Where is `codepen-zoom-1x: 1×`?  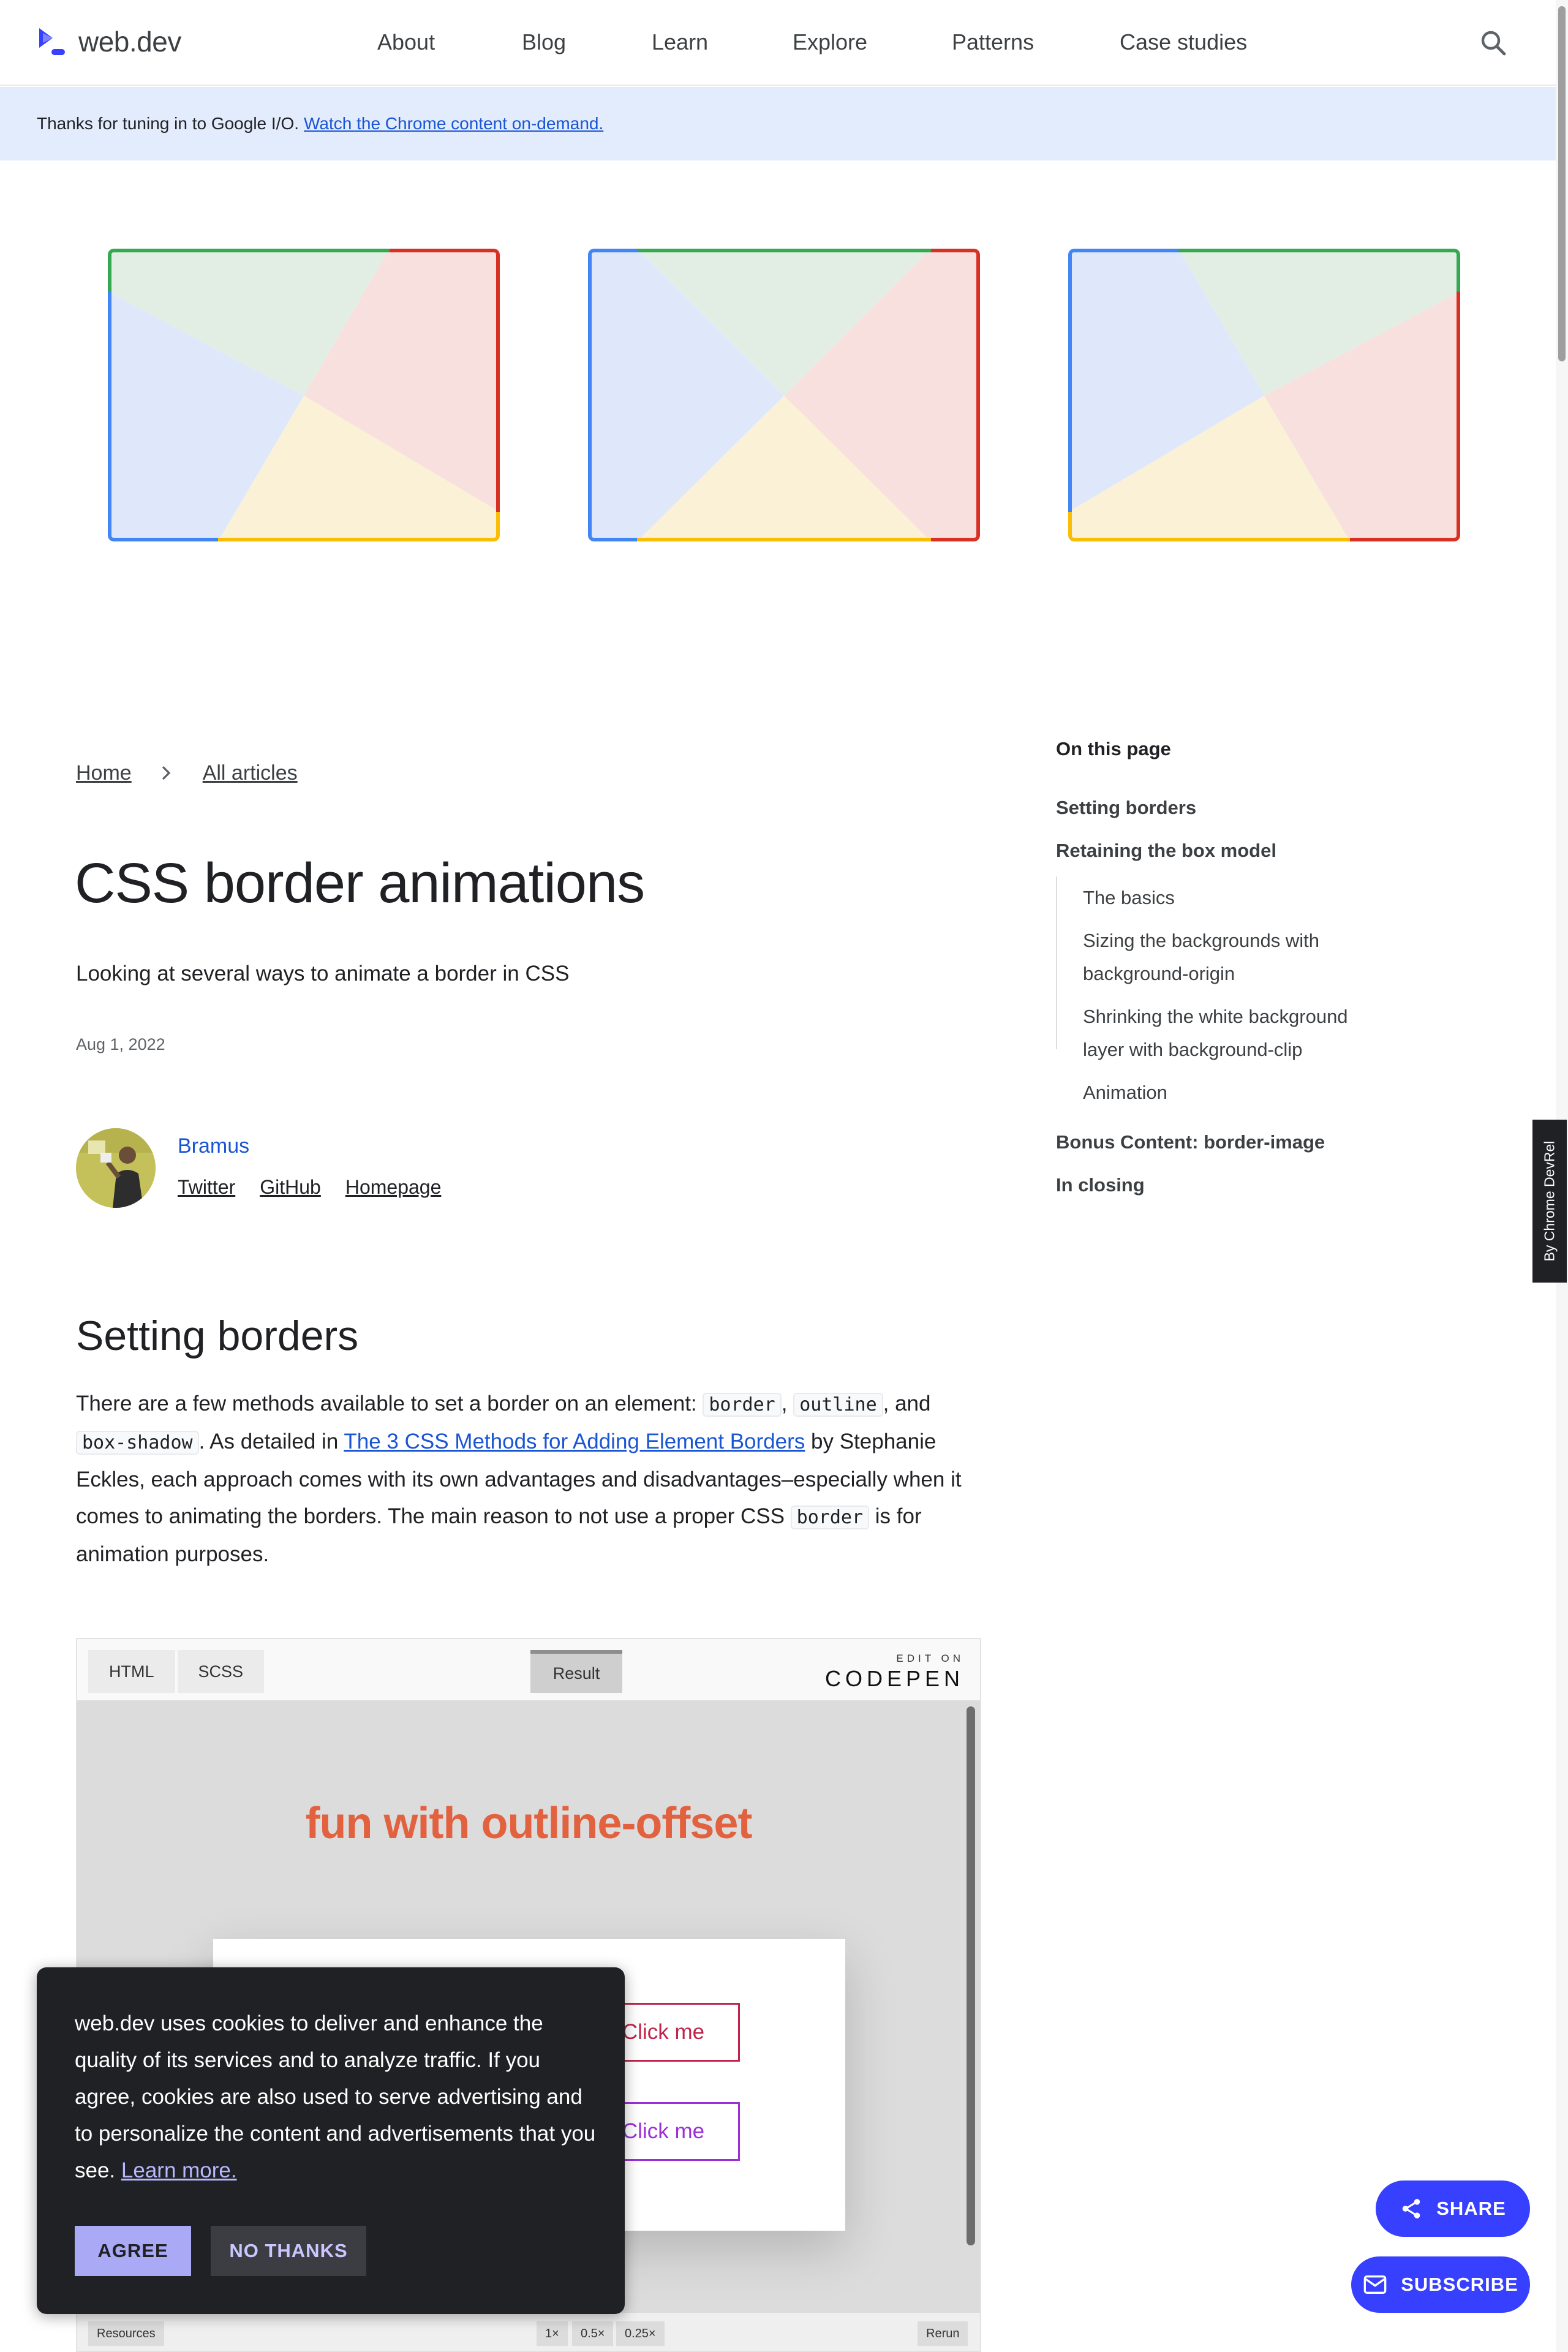
codepen-zoom-1x: 1× is located at coordinates (552, 2333).